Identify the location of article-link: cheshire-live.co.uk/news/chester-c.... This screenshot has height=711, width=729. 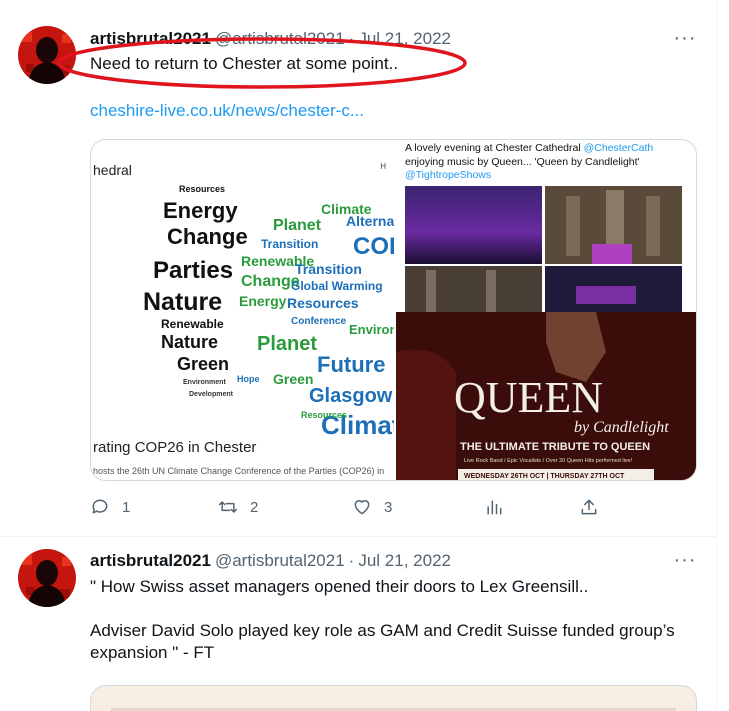
(227, 111).